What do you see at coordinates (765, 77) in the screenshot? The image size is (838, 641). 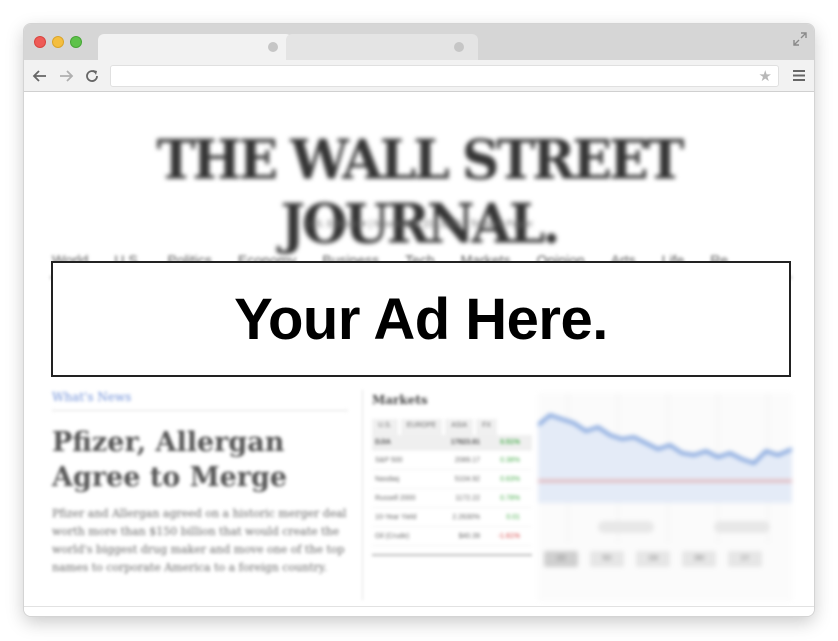 I see `star-icon: ★` at bounding box center [765, 77].